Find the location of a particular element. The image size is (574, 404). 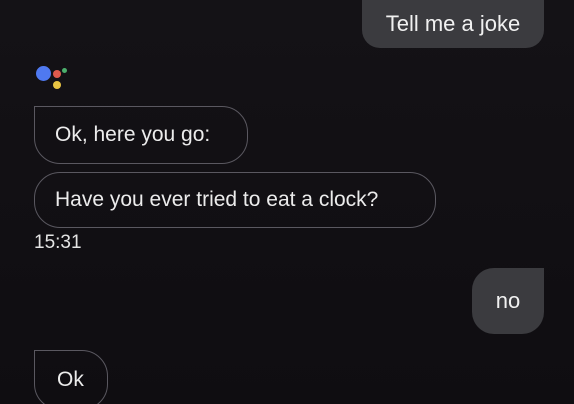

assistant-logo-icon is located at coordinates (53, 79).